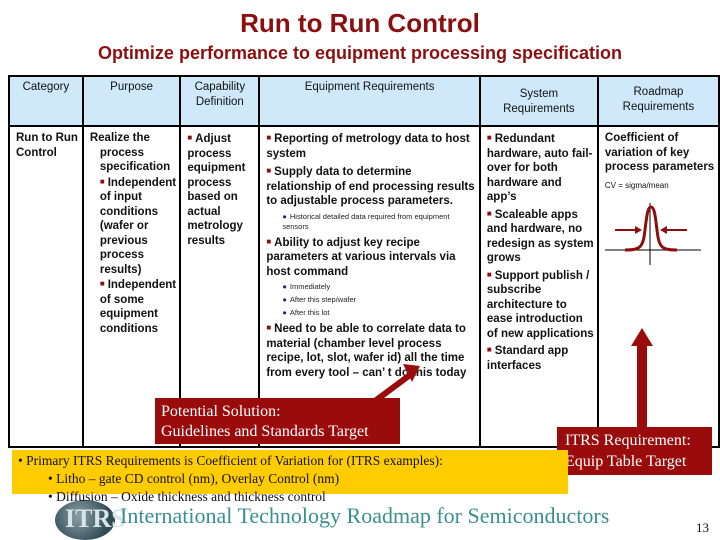  Describe the element at coordinates (90, 520) in the screenshot. I see `itrs-logo: ITRS` at that location.